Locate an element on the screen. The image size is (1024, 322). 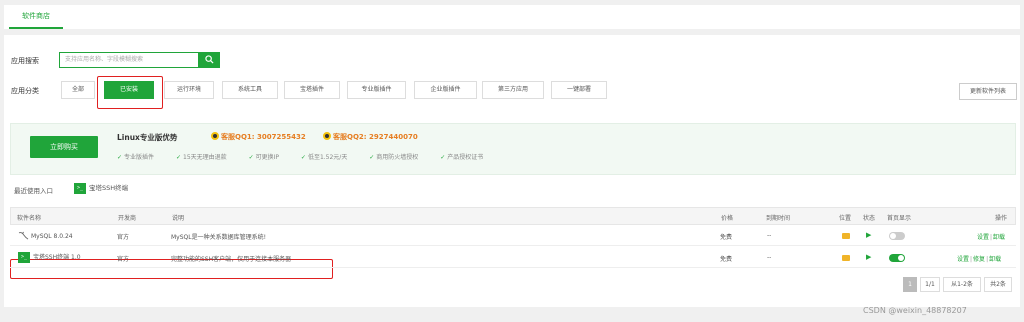
promo-title: Linux专业版优势 is located at coordinates (147, 137).